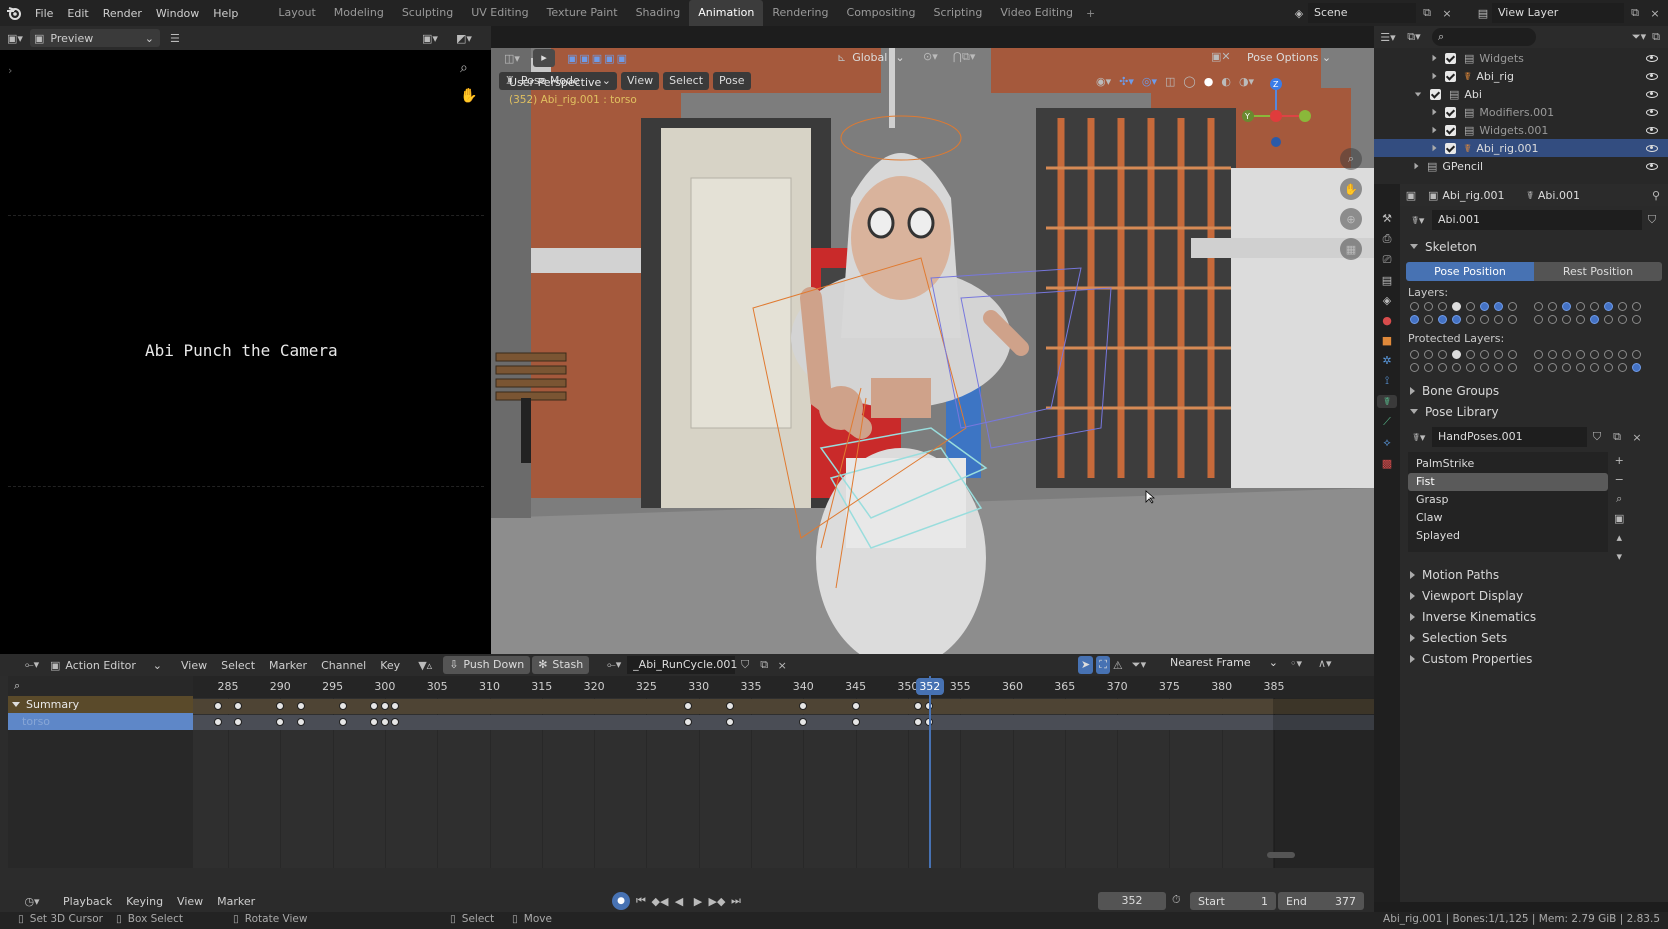 The image size is (1668, 929). What do you see at coordinates (464, 38) in the screenshot?
I see `display-mode-icon: ◩▾` at bounding box center [464, 38].